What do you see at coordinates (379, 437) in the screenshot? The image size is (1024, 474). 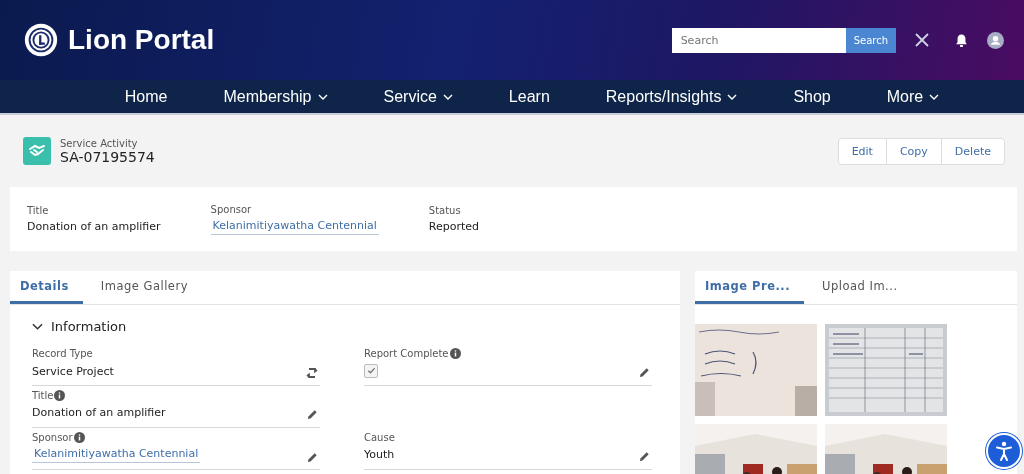 I see `field-label: Cause` at bounding box center [379, 437].